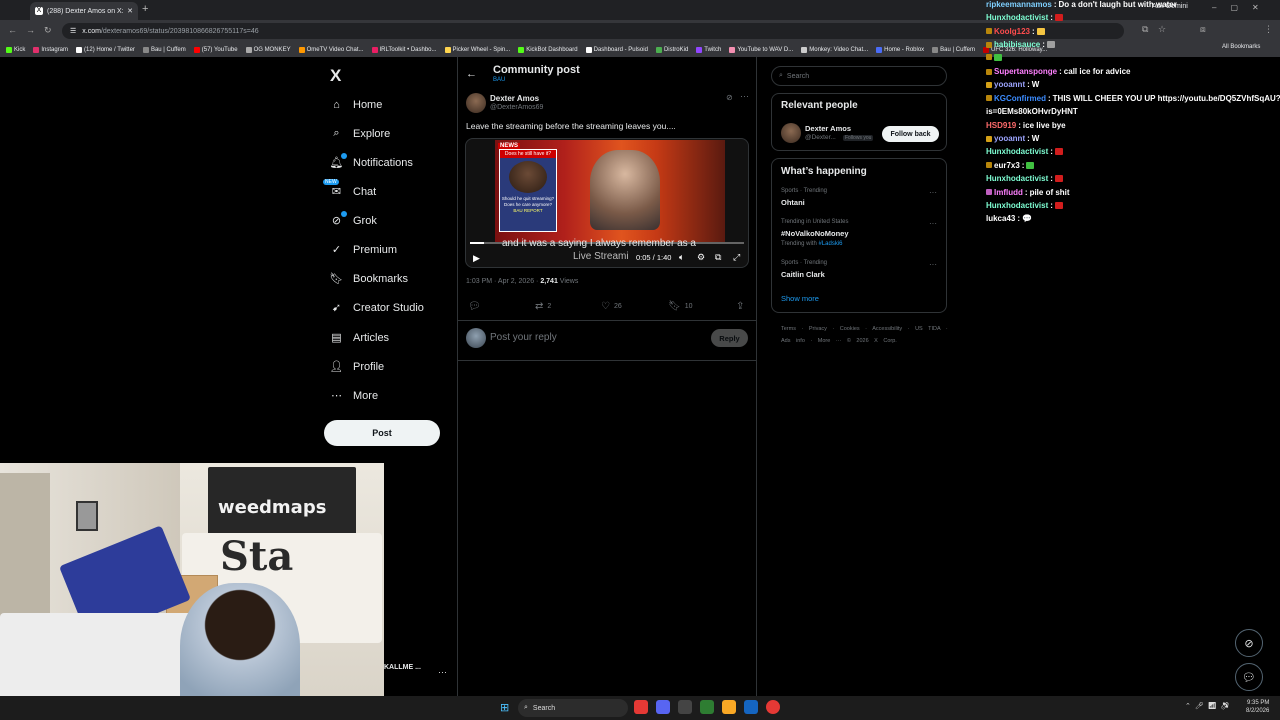 The image size is (1280, 720). What do you see at coordinates (701, 257) in the screenshot?
I see `settings-icon: ⚙` at bounding box center [701, 257].